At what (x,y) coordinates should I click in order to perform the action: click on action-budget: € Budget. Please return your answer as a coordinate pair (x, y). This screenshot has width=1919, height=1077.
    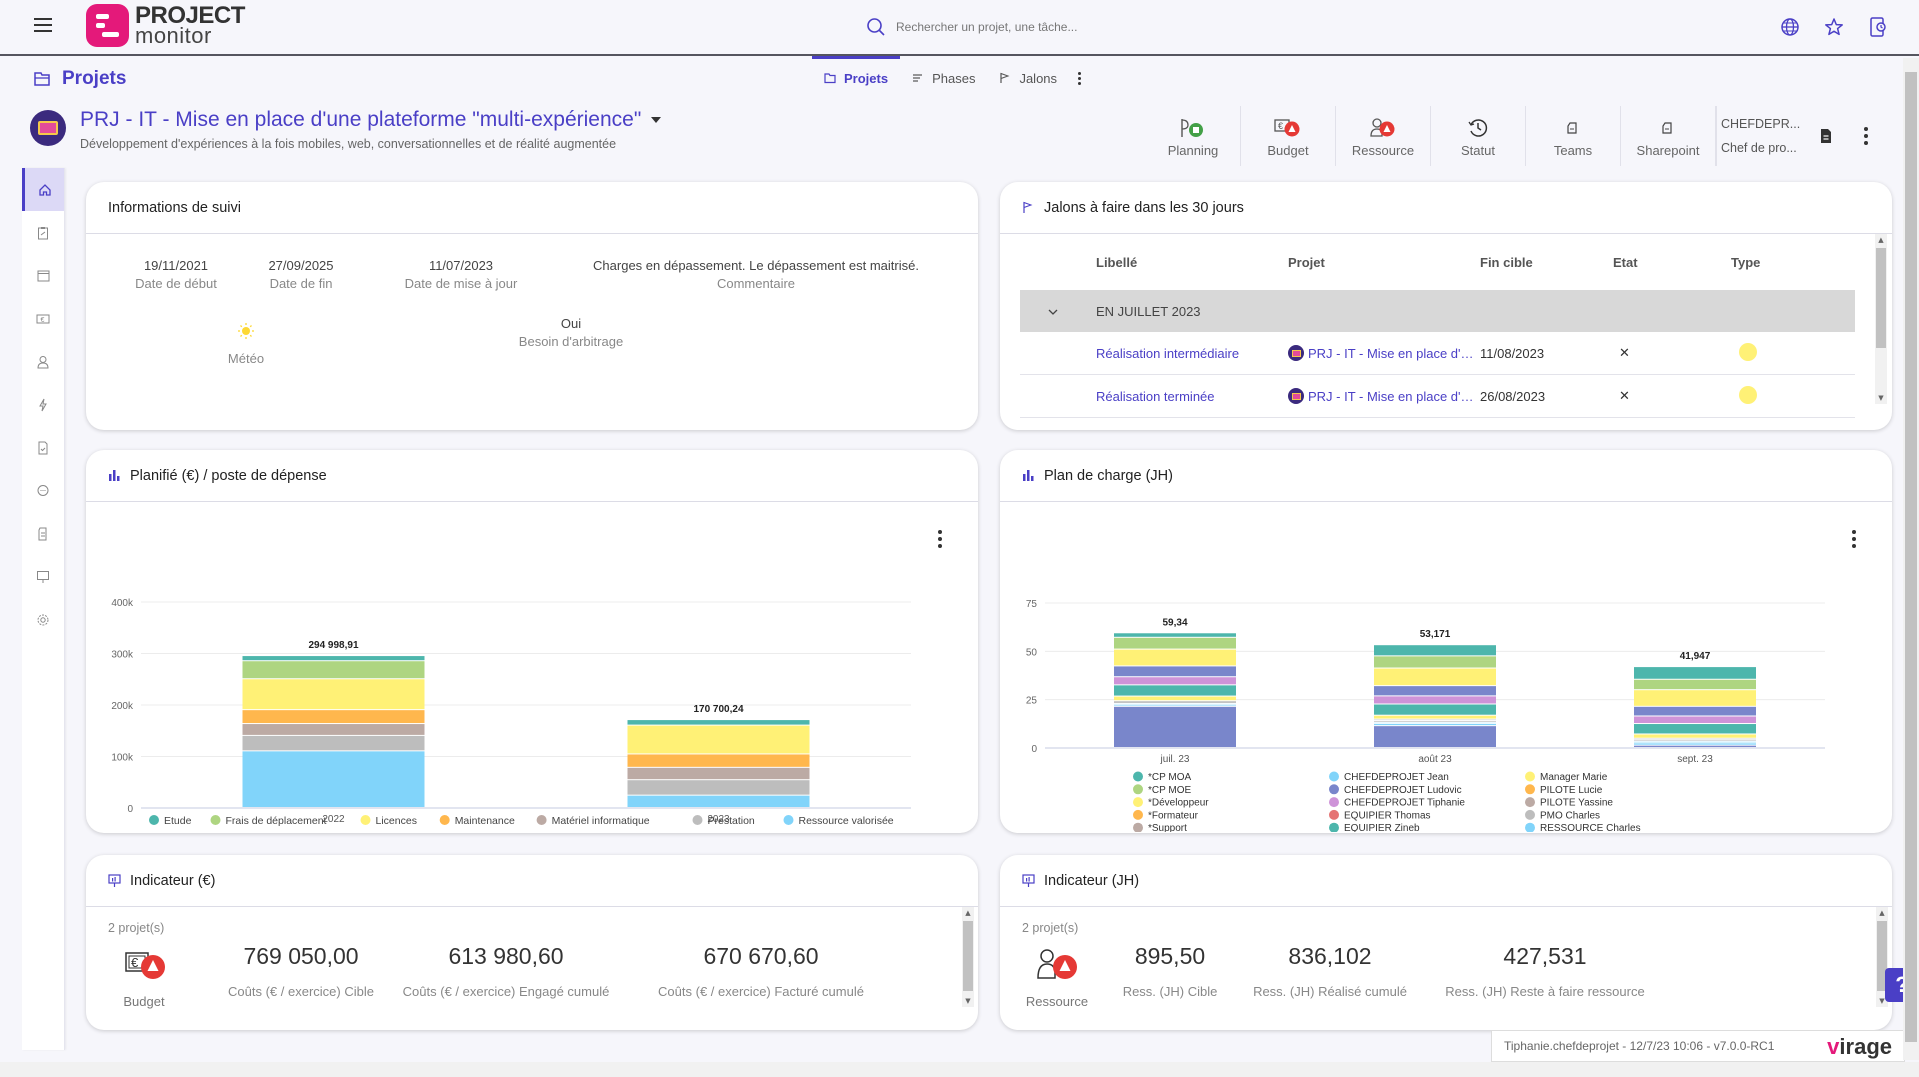
    Looking at the image, I should click on (1288, 136).